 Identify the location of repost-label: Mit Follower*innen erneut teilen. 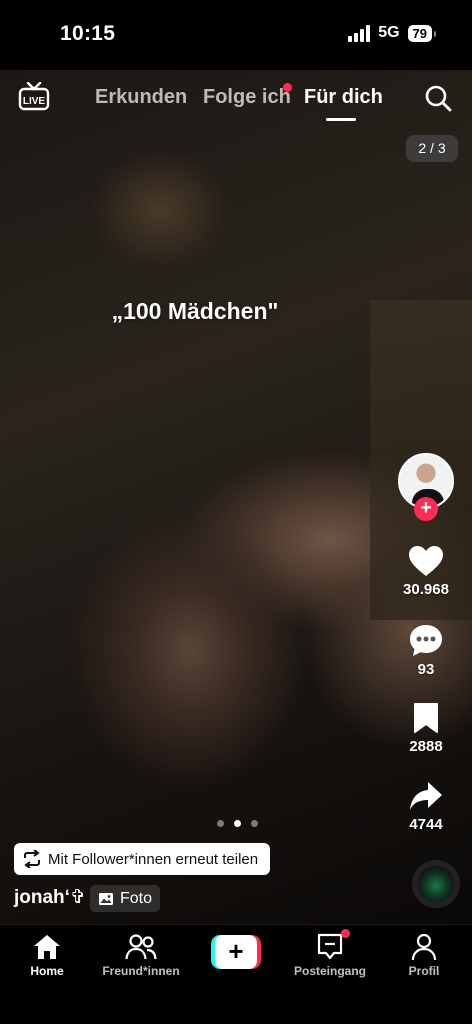
(153, 859).